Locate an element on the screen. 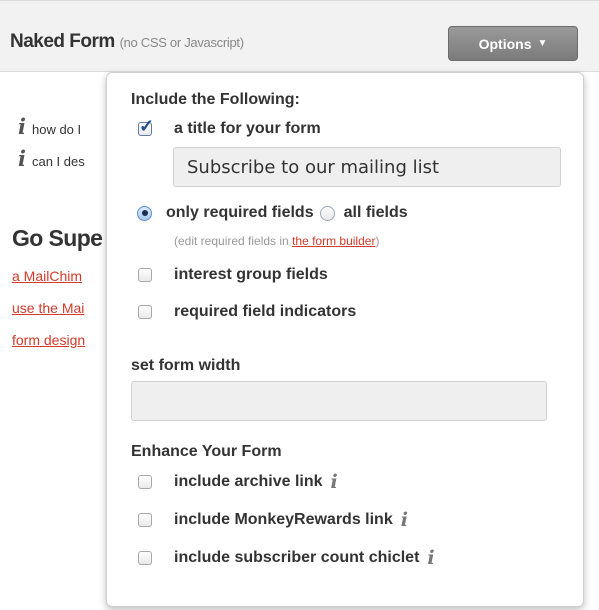 This screenshot has height=610, width=599. monkeyrewards-option: include MonkeyRewards link i is located at coordinates (273, 520).